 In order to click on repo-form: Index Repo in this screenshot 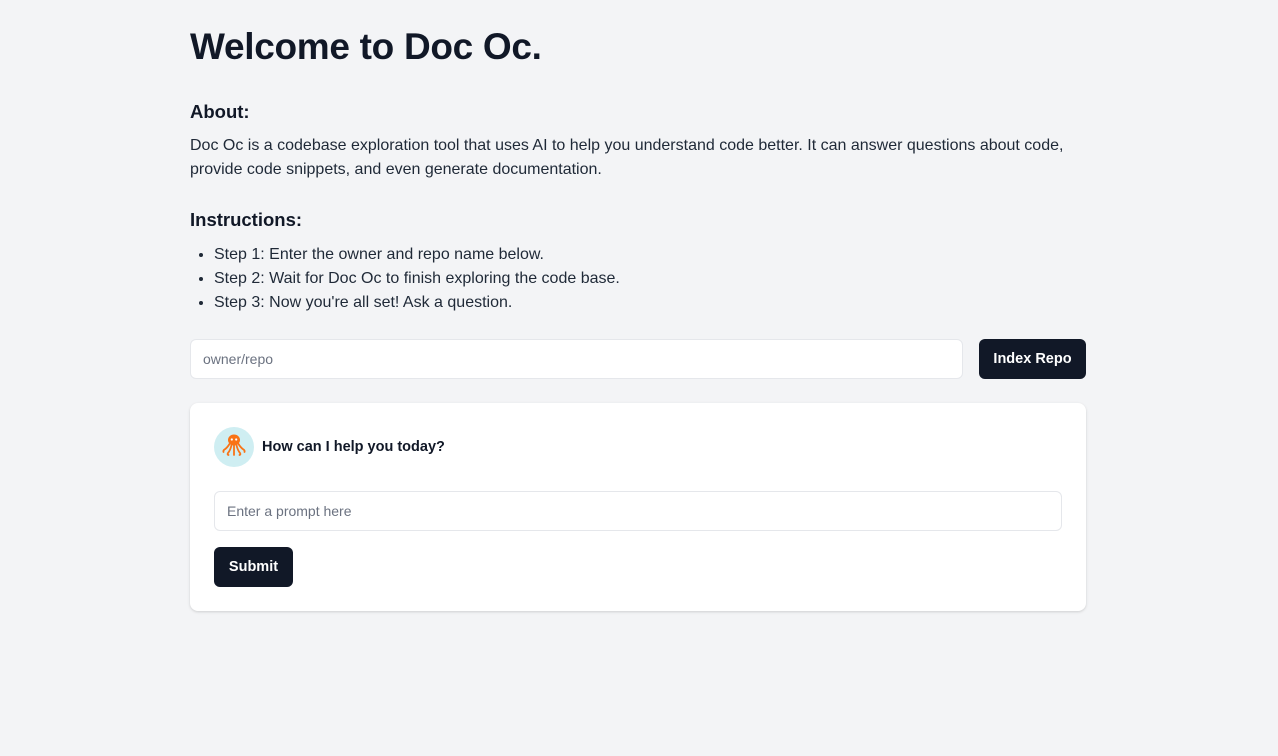, I will do `click(638, 359)`.